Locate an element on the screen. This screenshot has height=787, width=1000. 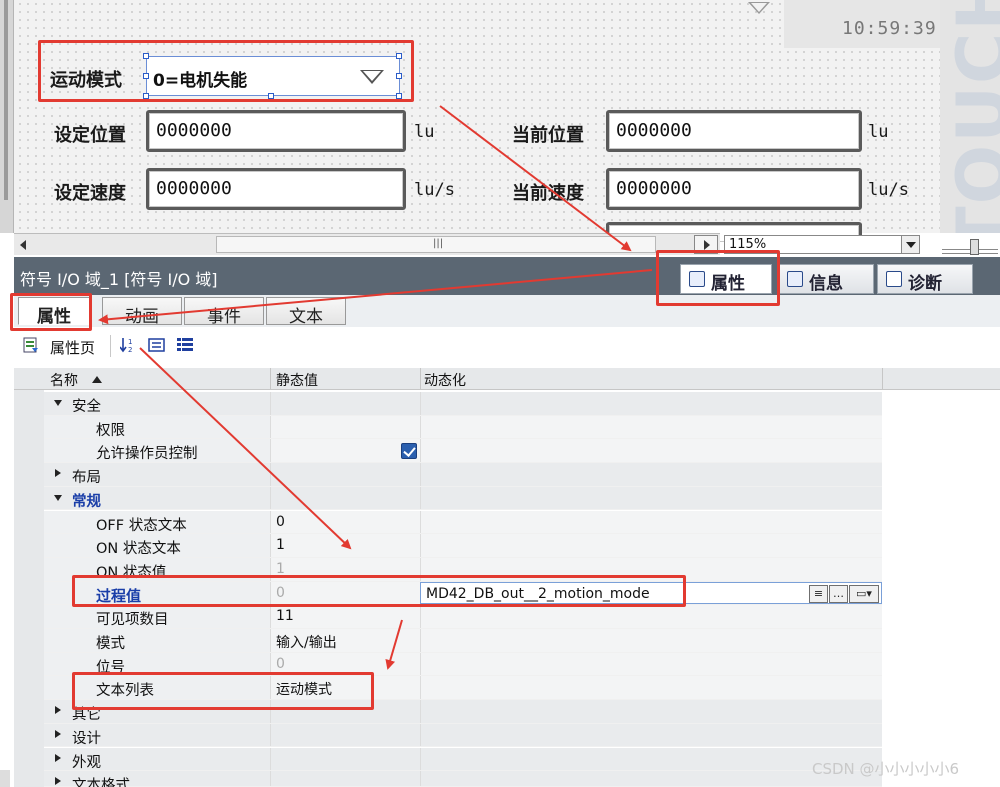
scroll-thumb: ||| is located at coordinates (436, 244).